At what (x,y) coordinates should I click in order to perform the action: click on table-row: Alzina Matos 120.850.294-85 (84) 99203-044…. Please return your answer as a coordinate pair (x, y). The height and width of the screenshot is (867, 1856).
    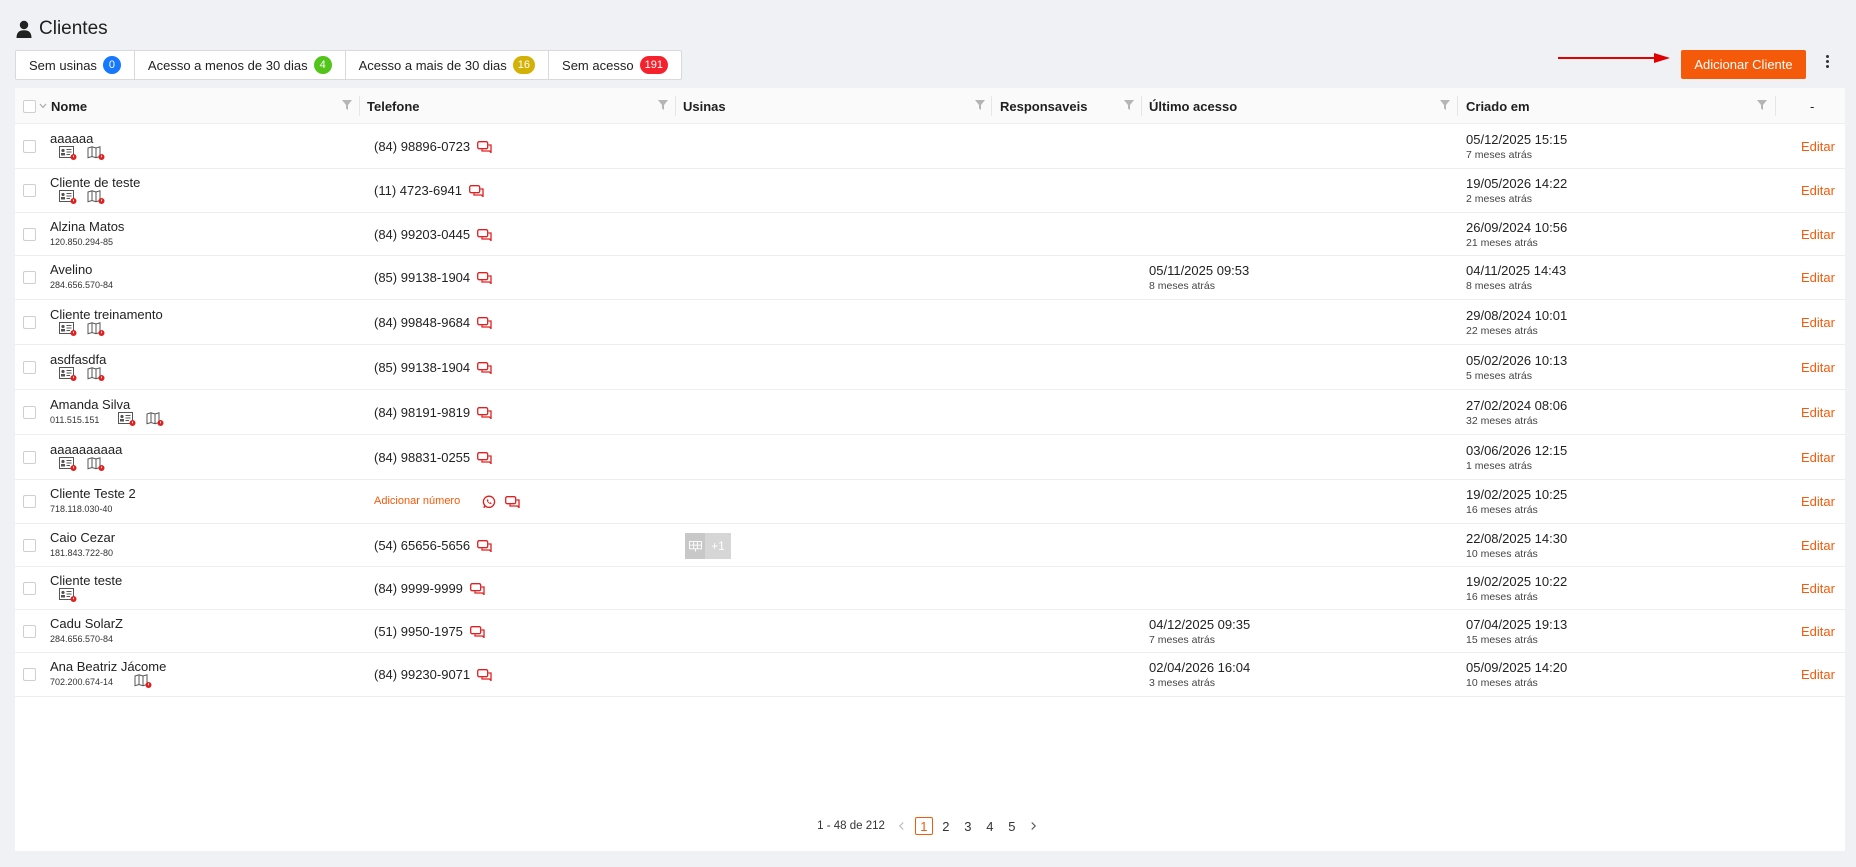
    Looking at the image, I should click on (930, 234).